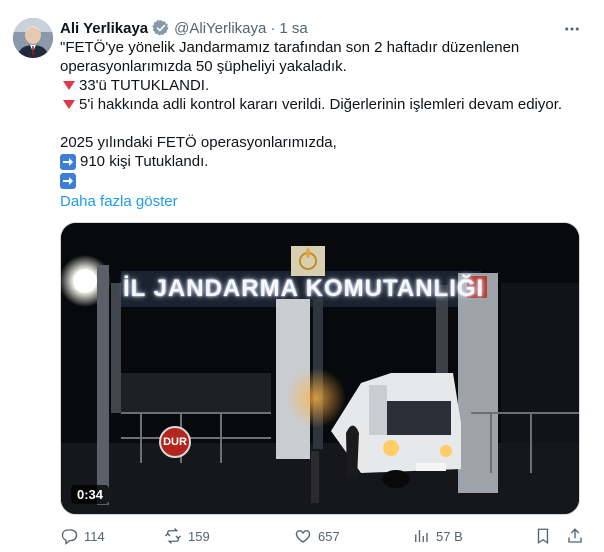 This screenshot has height=552, width=604. I want to click on arrow-text: 910 kişi Tutuklandı., so click(144, 161).